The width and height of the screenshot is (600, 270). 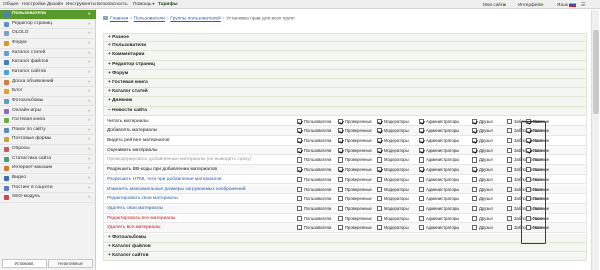 What do you see at coordinates (48, 83) in the screenshot?
I see `sidebar-item: Доска объявлений »` at bounding box center [48, 83].